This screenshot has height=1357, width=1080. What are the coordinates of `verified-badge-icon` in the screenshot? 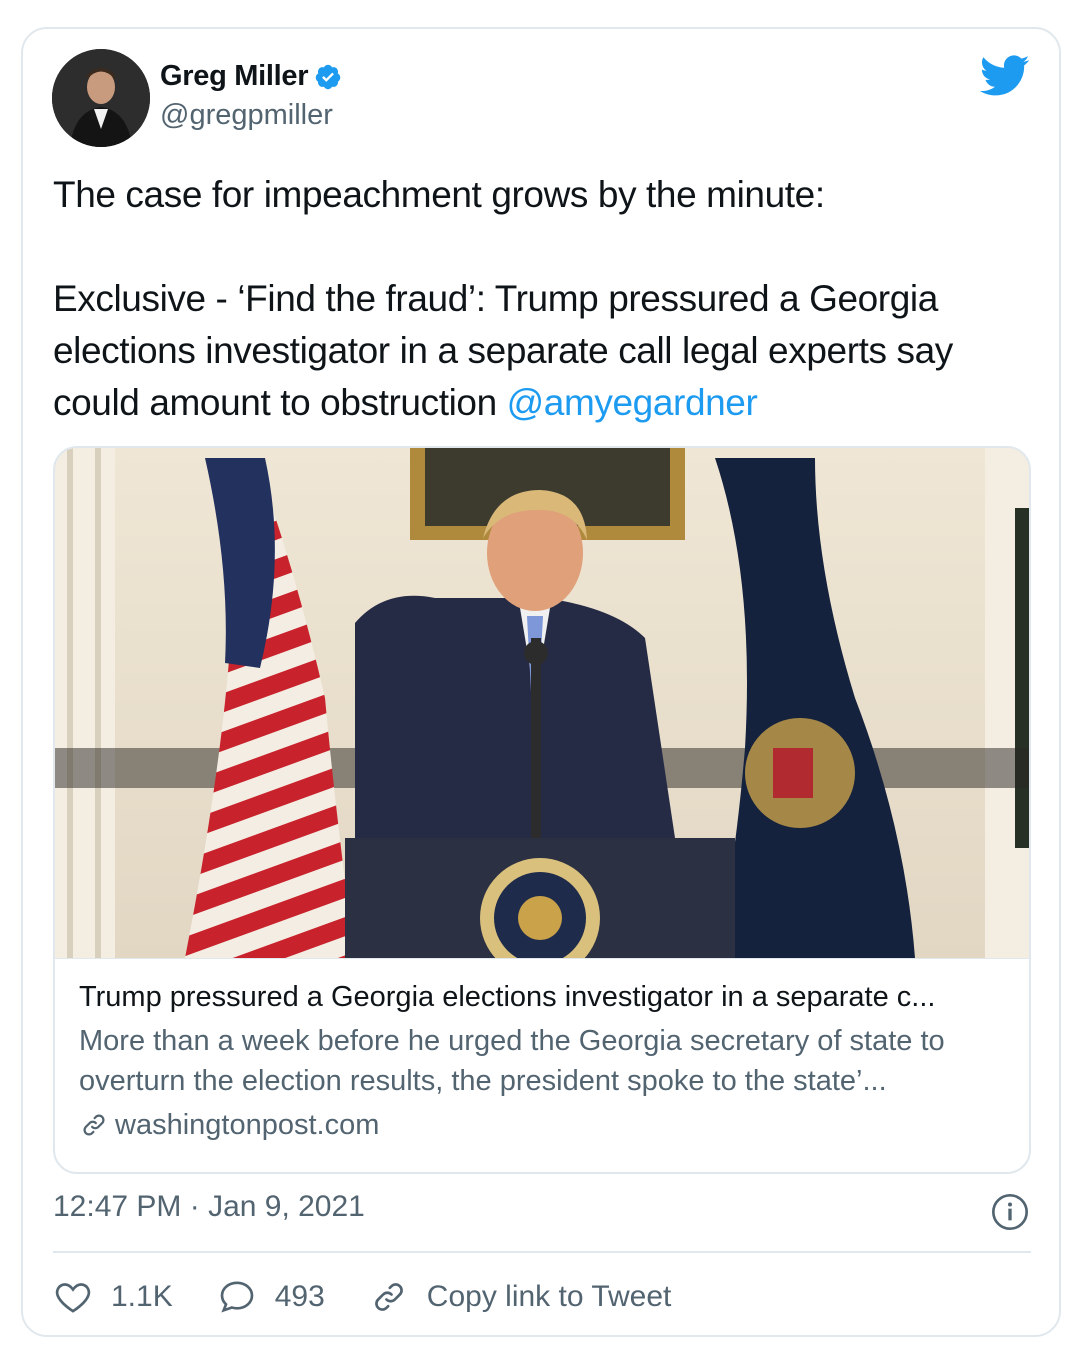 It's located at (328, 76).